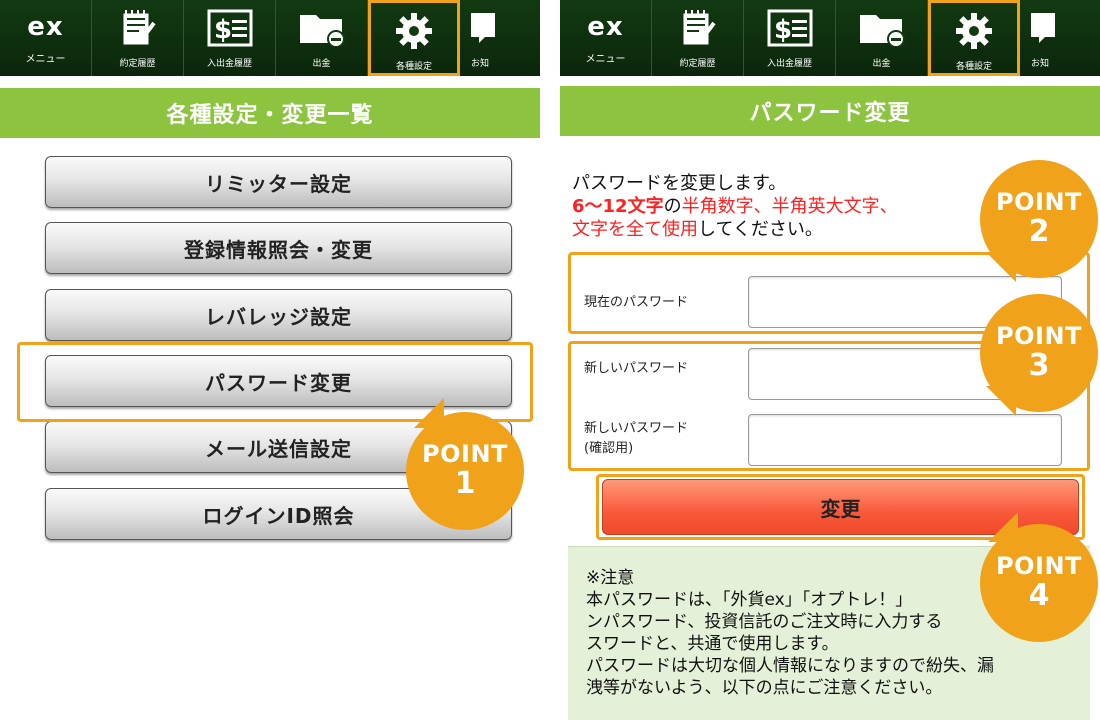 The image size is (1100, 720). I want to click on point-number: 4, so click(1039, 595).